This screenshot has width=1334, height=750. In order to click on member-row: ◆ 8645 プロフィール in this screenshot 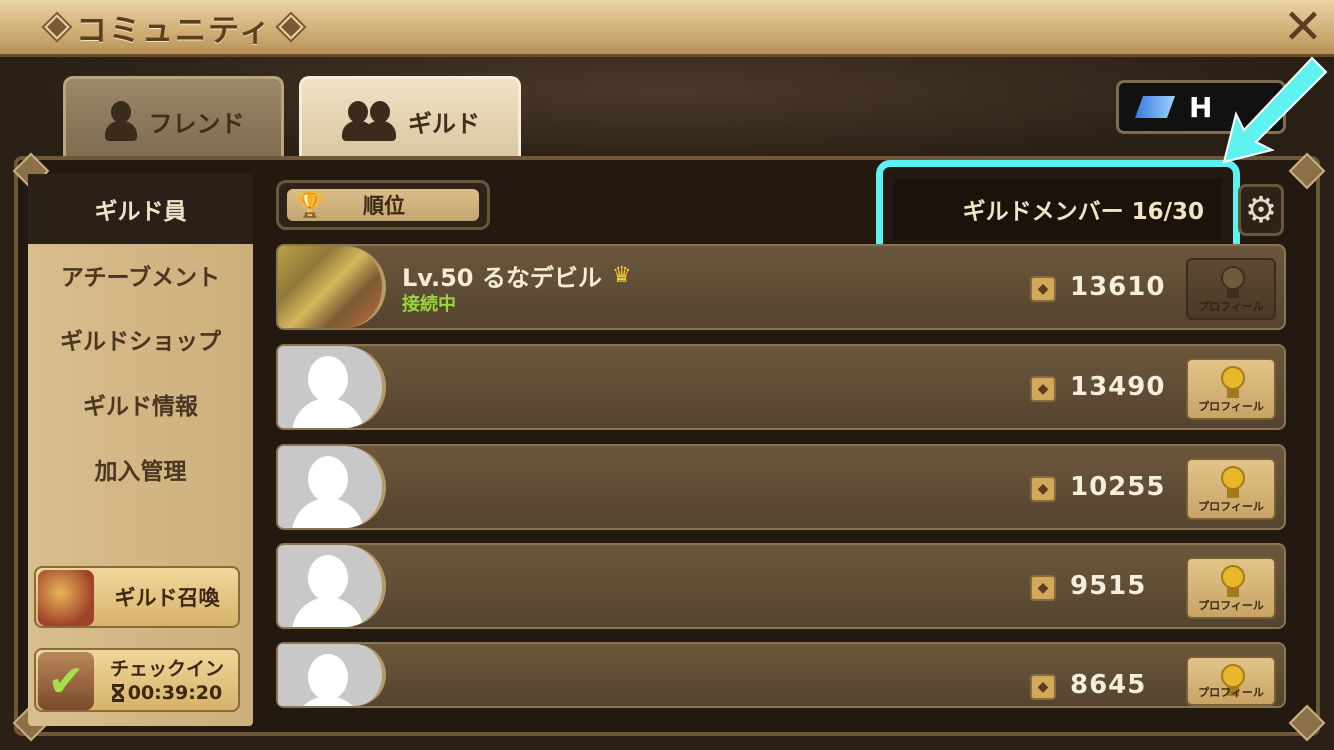, I will do `click(781, 675)`.